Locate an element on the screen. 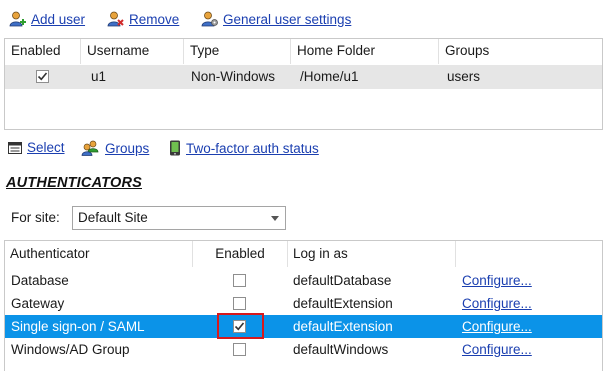 The height and width of the screenshot is (371, 603). group-icon is located at coordinates (90, 148).